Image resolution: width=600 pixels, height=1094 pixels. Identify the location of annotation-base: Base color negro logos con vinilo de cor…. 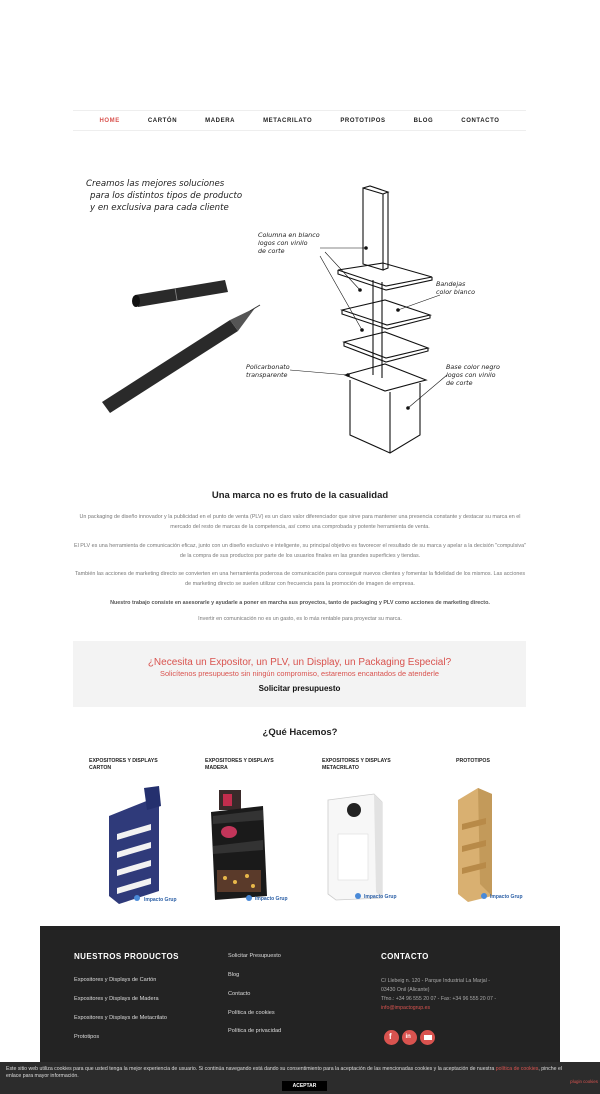
(473, 375).